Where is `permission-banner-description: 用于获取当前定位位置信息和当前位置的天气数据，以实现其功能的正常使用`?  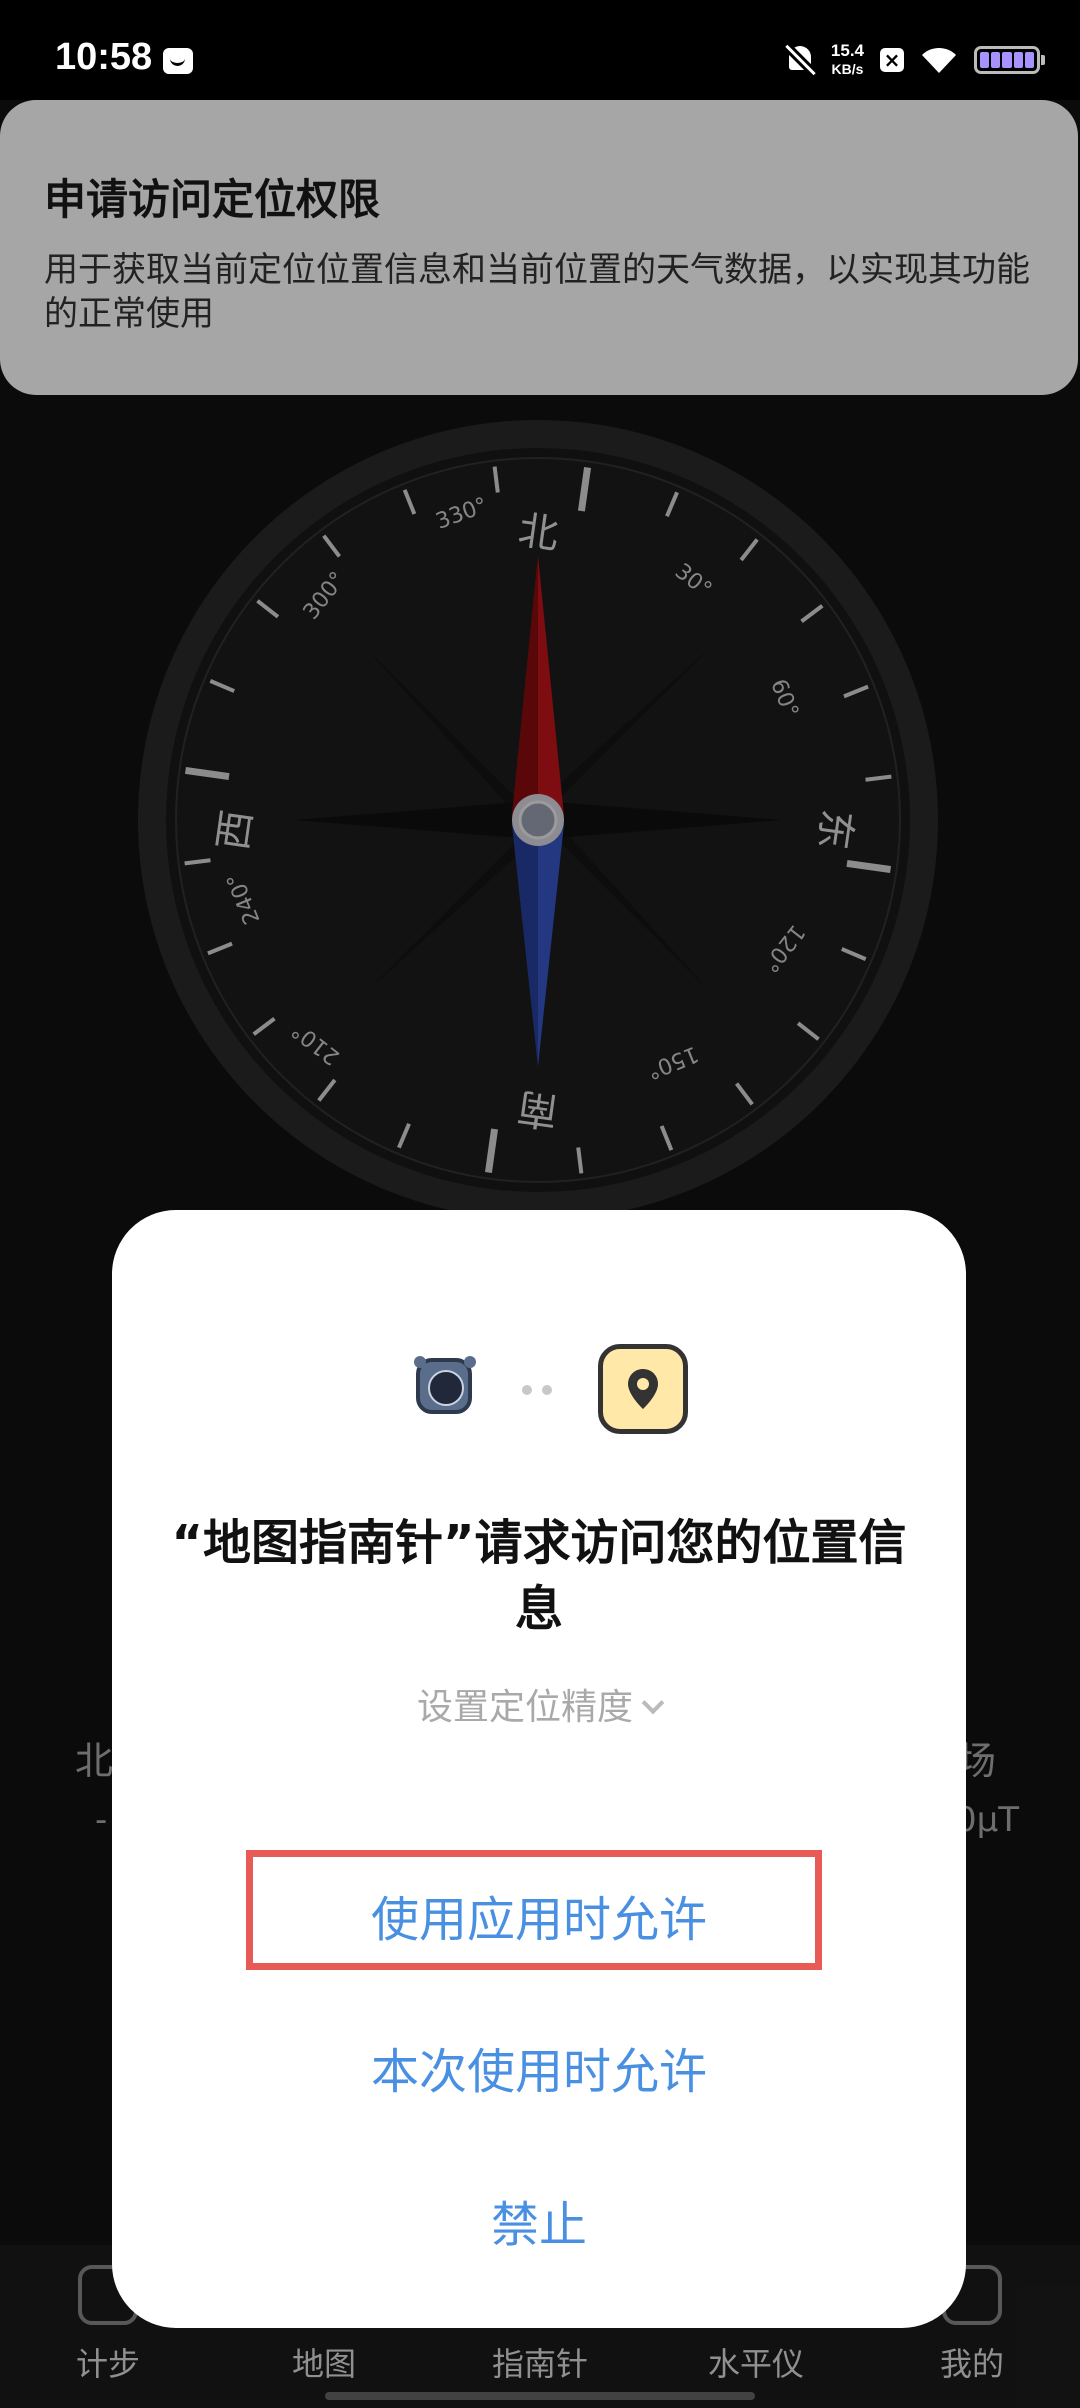
permission-banner-description: 用于获取当前定位位置信息和当前位置的天气数据，以实现其功能的正常使用 is located at coordinates (537, 292).